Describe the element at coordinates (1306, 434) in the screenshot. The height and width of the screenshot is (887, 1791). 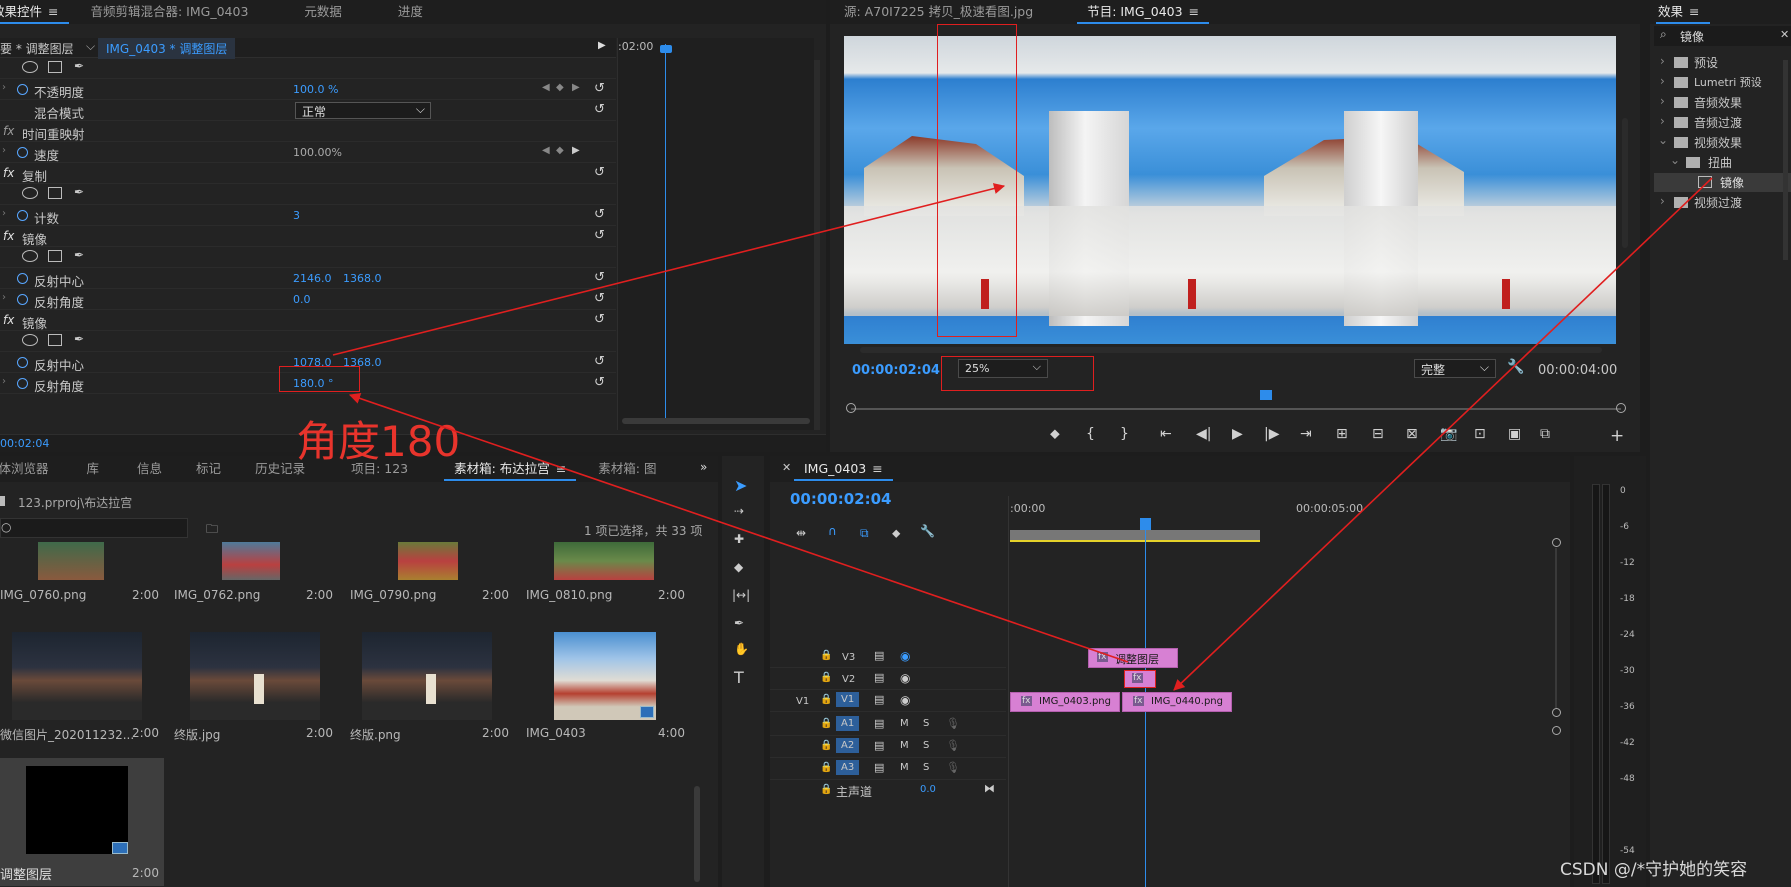
I see `go-to-out-icon: ⇥` at that location.